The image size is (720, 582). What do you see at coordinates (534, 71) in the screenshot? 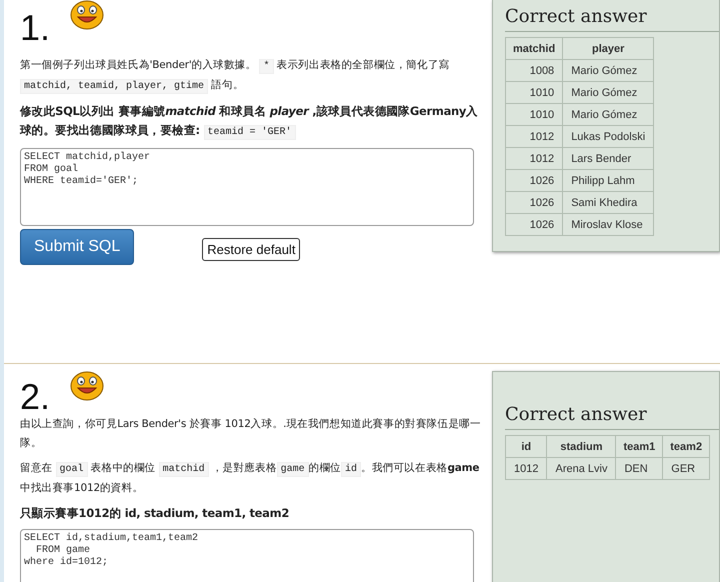
I see `table-cell: 1008` at bounding box center [534, 71].